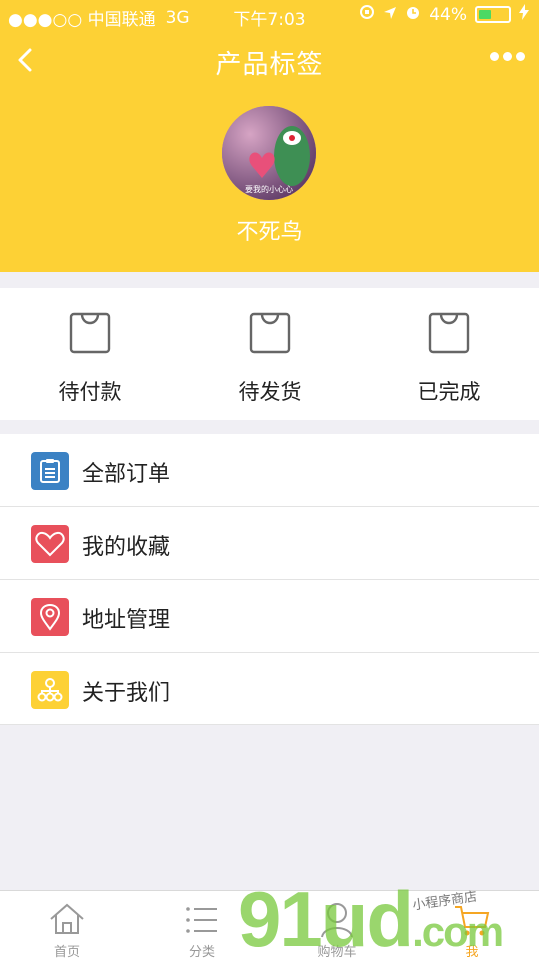 The width and height of the screenshot is (539, 960). Describe the element at coordinates (50, 544) in the screenshot. I see `heart-icon` at that location.